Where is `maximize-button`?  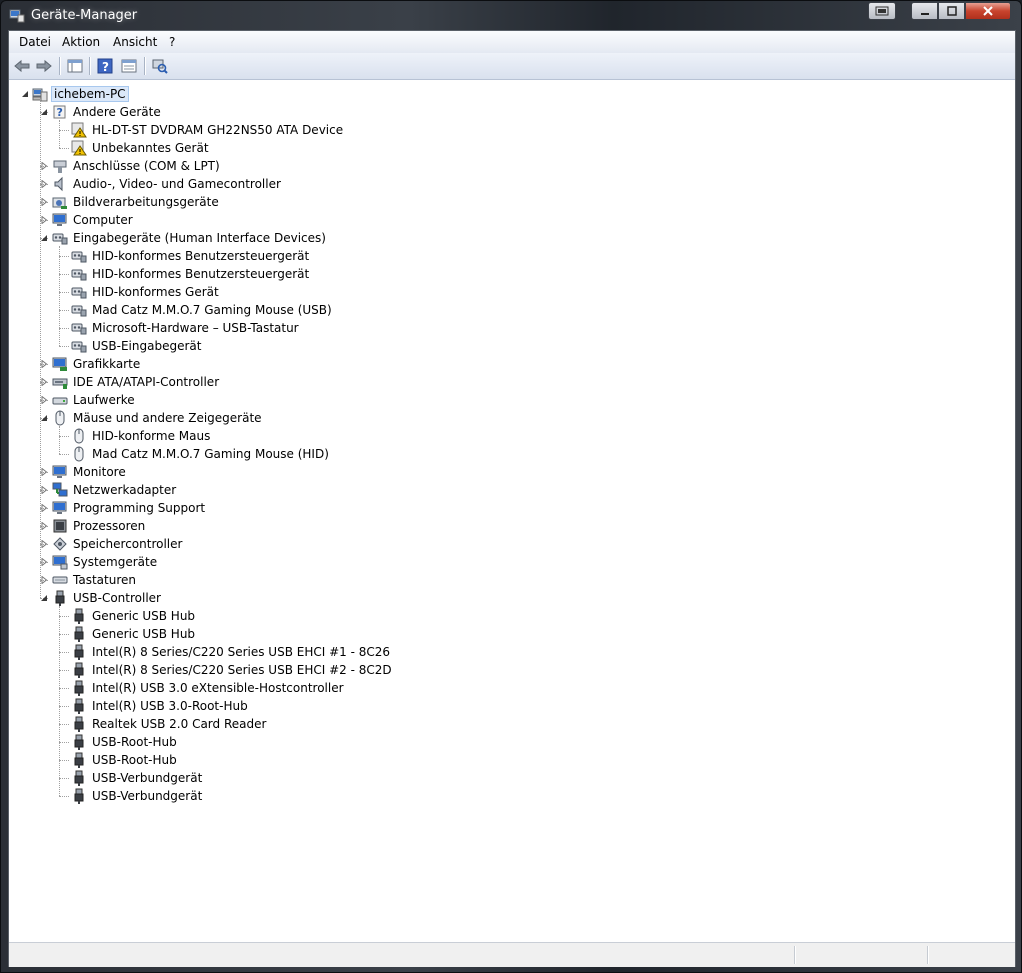 maximize-button is located at coordinates (951, 11).